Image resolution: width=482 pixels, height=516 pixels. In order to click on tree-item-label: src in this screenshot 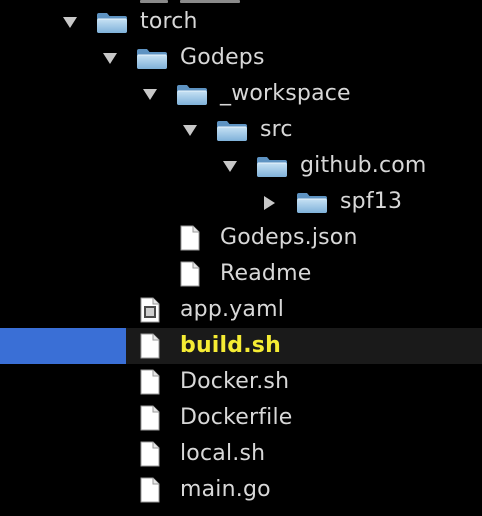, I will do `click(276, 129)`.